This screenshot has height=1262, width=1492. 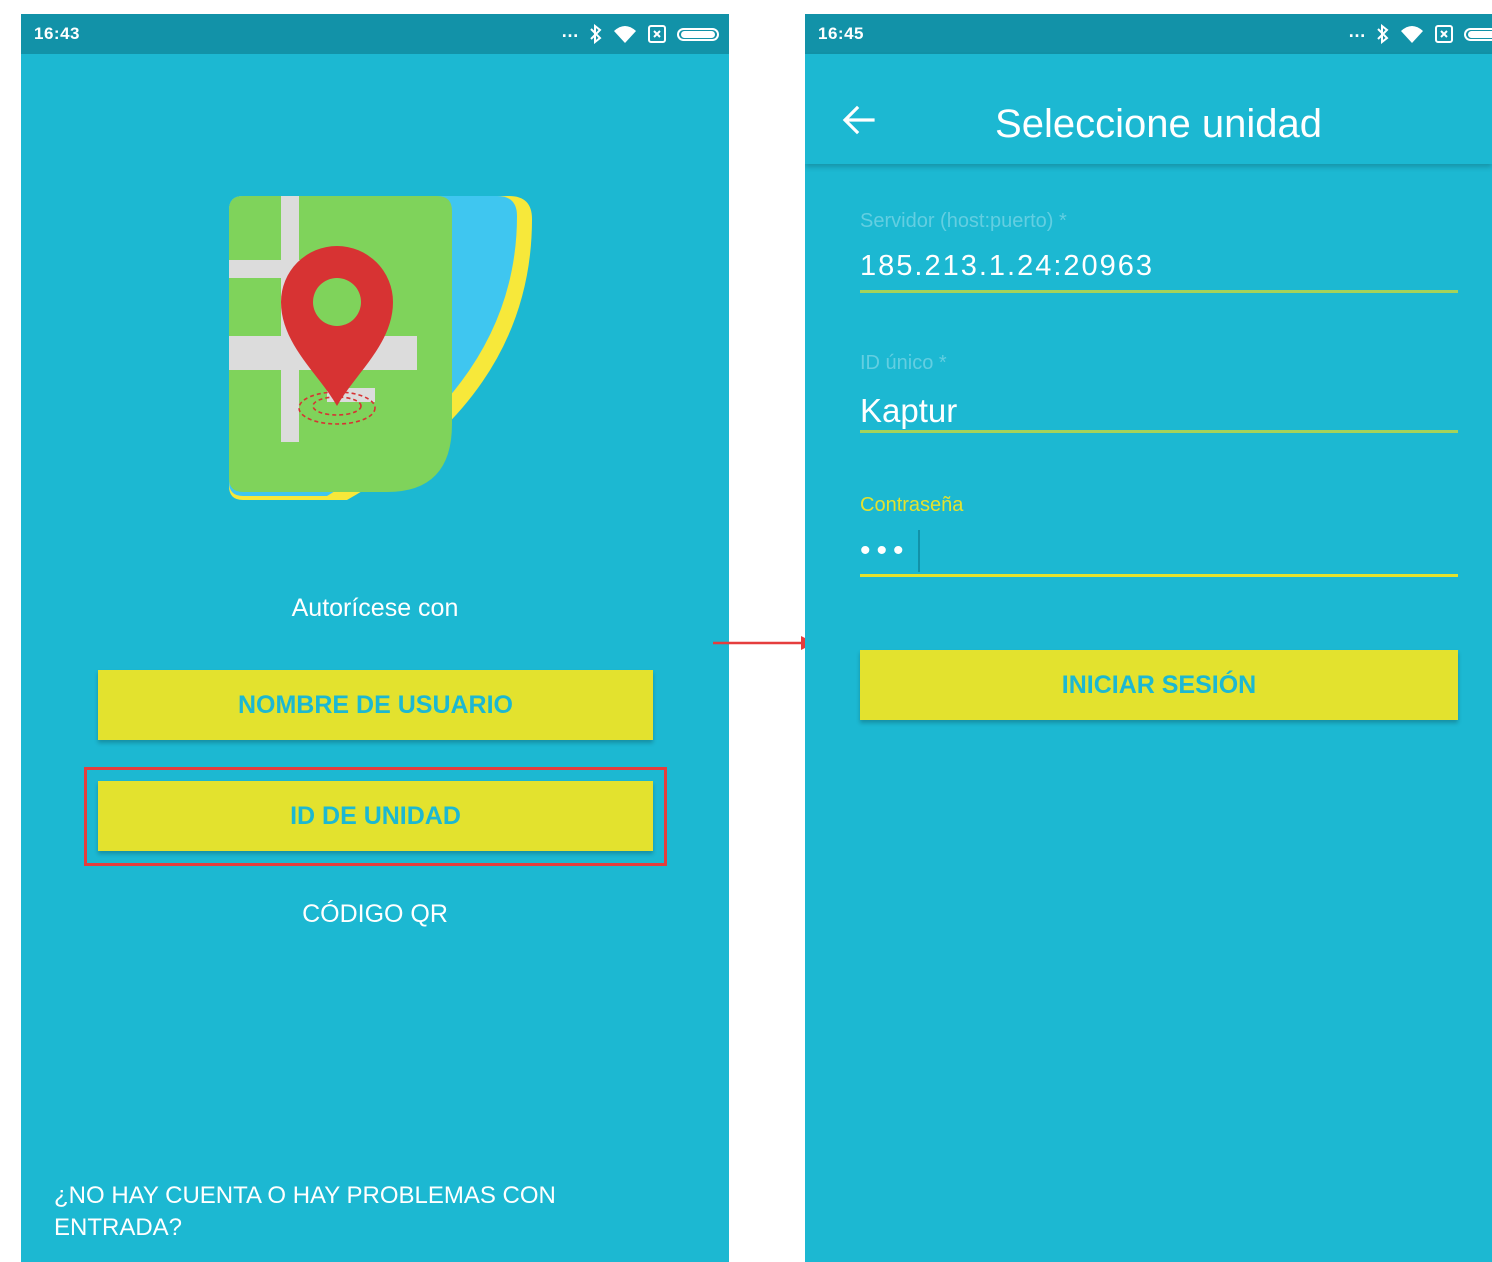 I want to click on arrow-right-icon, so click(x=764, y=643).